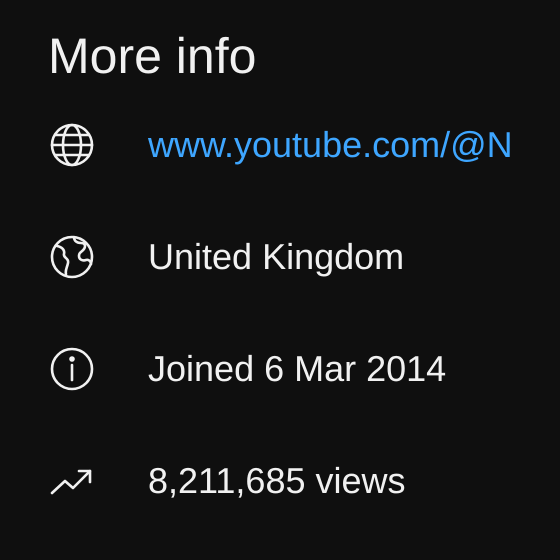 The height and width of the screenshot is (560, 560). Describe the element at coordinates (277, 481) in the screenshot. I see `info-text: 8,211,685 views` at that location.